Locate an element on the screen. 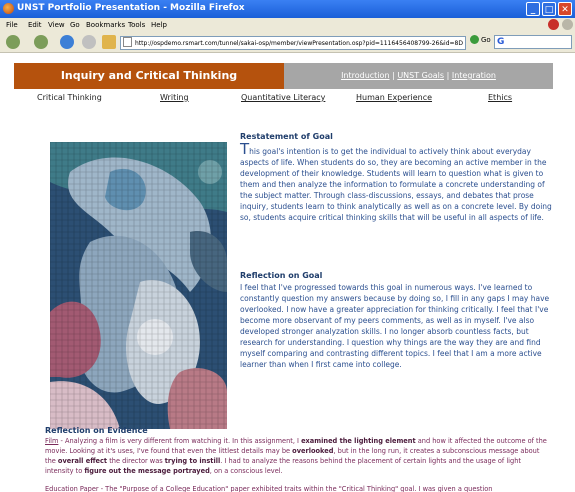 The image size is (575, 492). link-unst-goals: UNST Goals is located at coordinates (420, 75).